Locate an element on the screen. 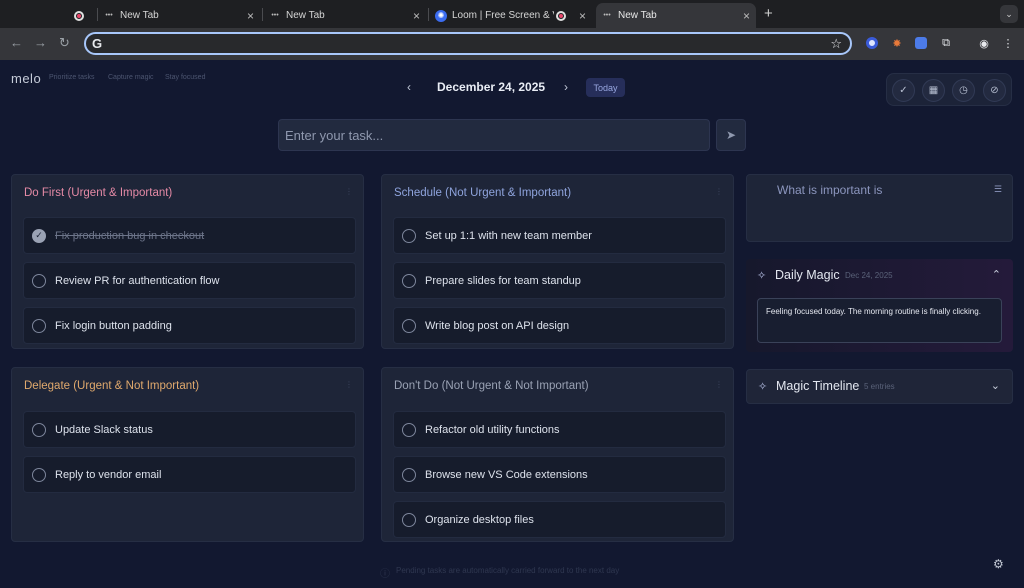 This screenshot has height=588, width=1024. address-bar: G ☆ is located at coordinates (468, 43).